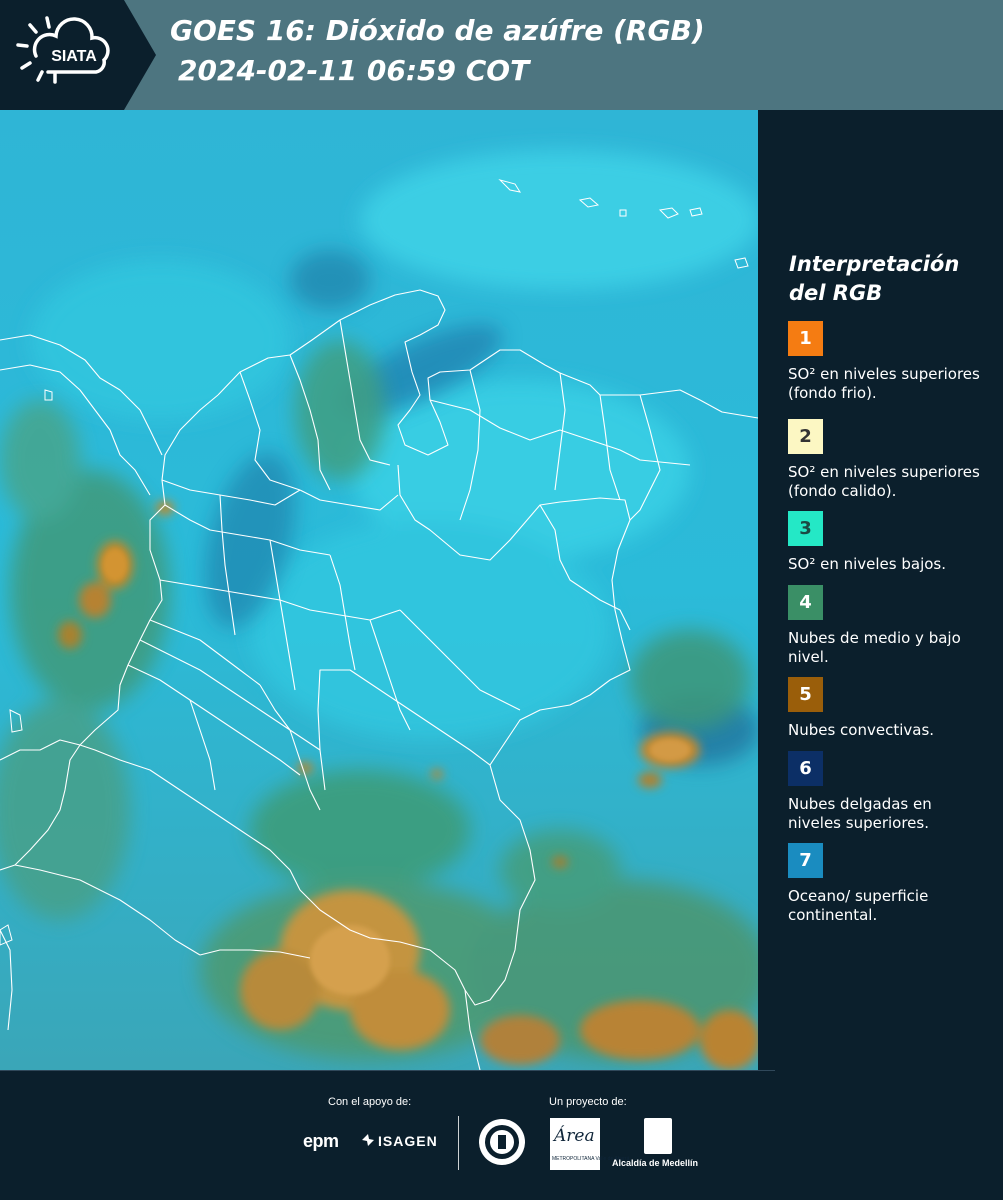 This screenshot has width=1003, height=1200. What do you see at coordinates (805, 436) in the screenshot?
I see `legend-swatch-2: 2` at bounding box center [805, 436].